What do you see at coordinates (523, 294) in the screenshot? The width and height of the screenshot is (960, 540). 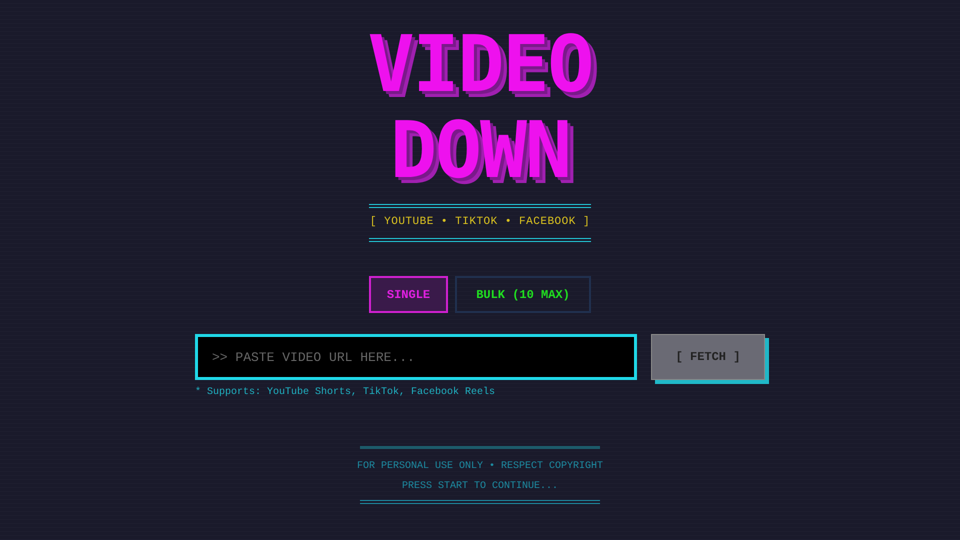 I see `mode-tab: BULK (10 MAX)` at bounding box center [523, 294].